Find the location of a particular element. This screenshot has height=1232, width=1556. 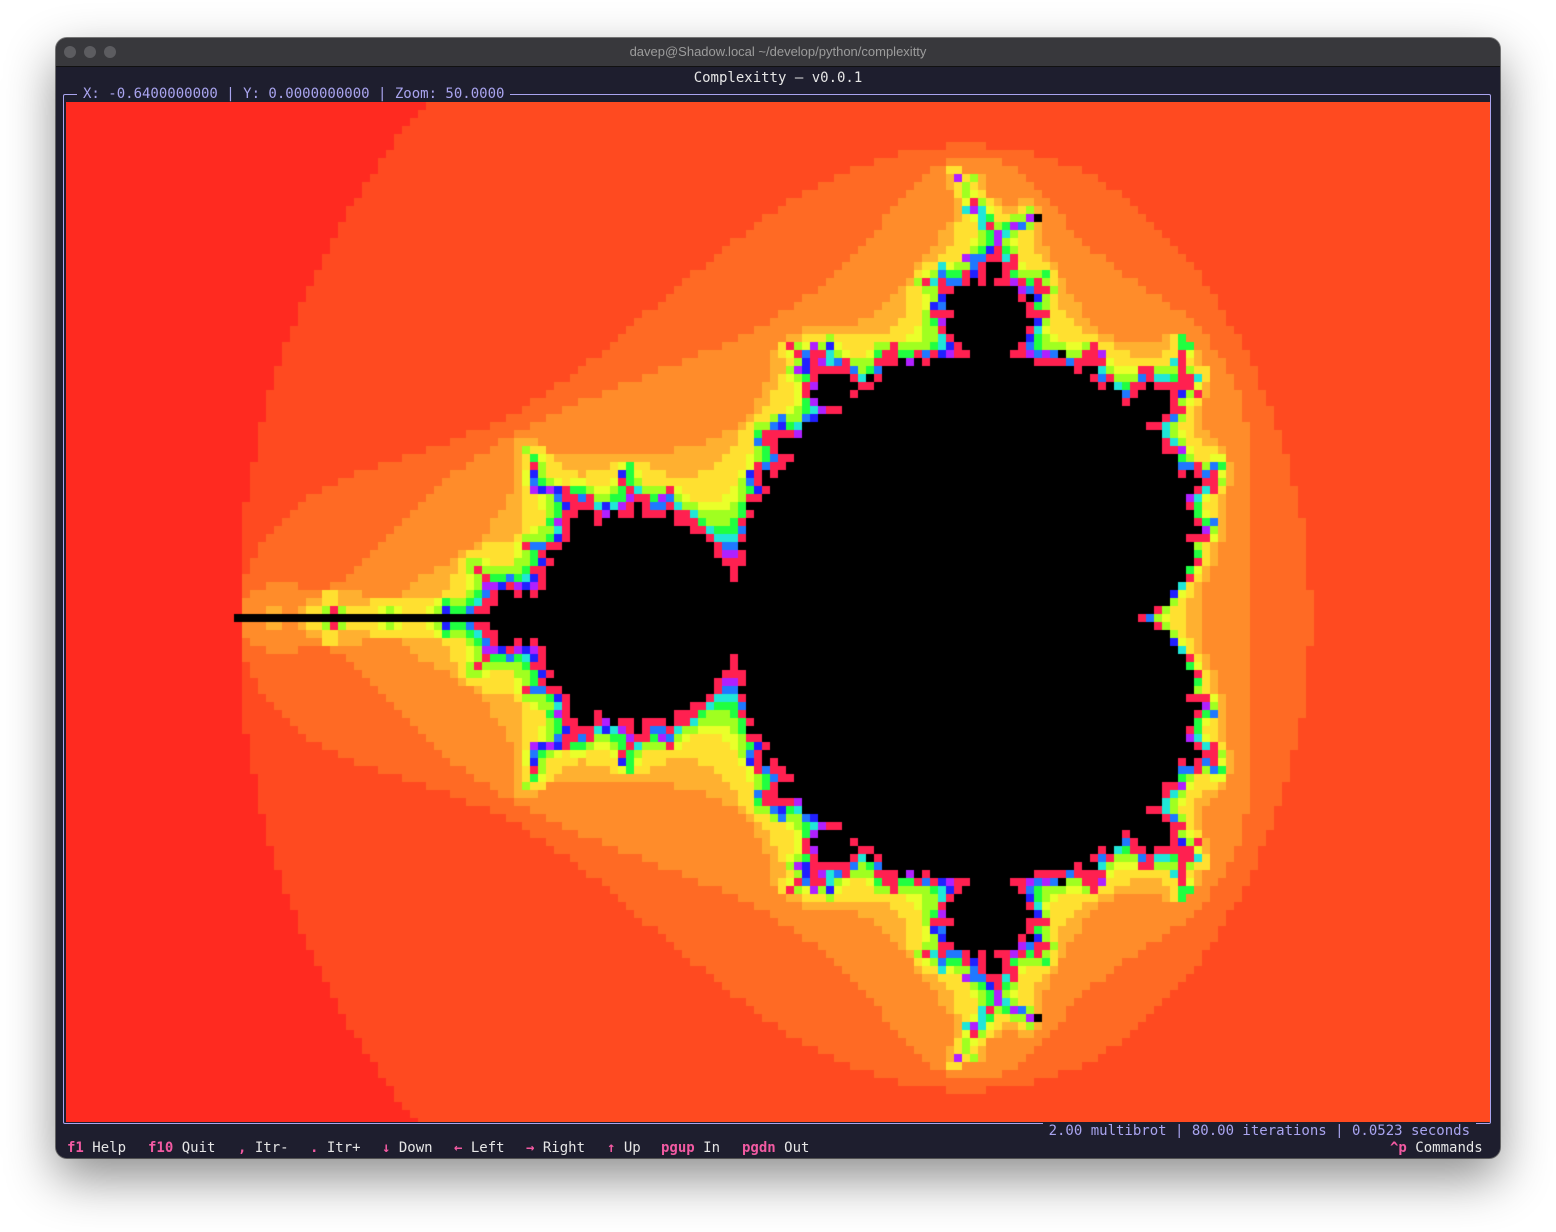

arrow-up-icon: ↑ is located at coordinates (611, 1148).